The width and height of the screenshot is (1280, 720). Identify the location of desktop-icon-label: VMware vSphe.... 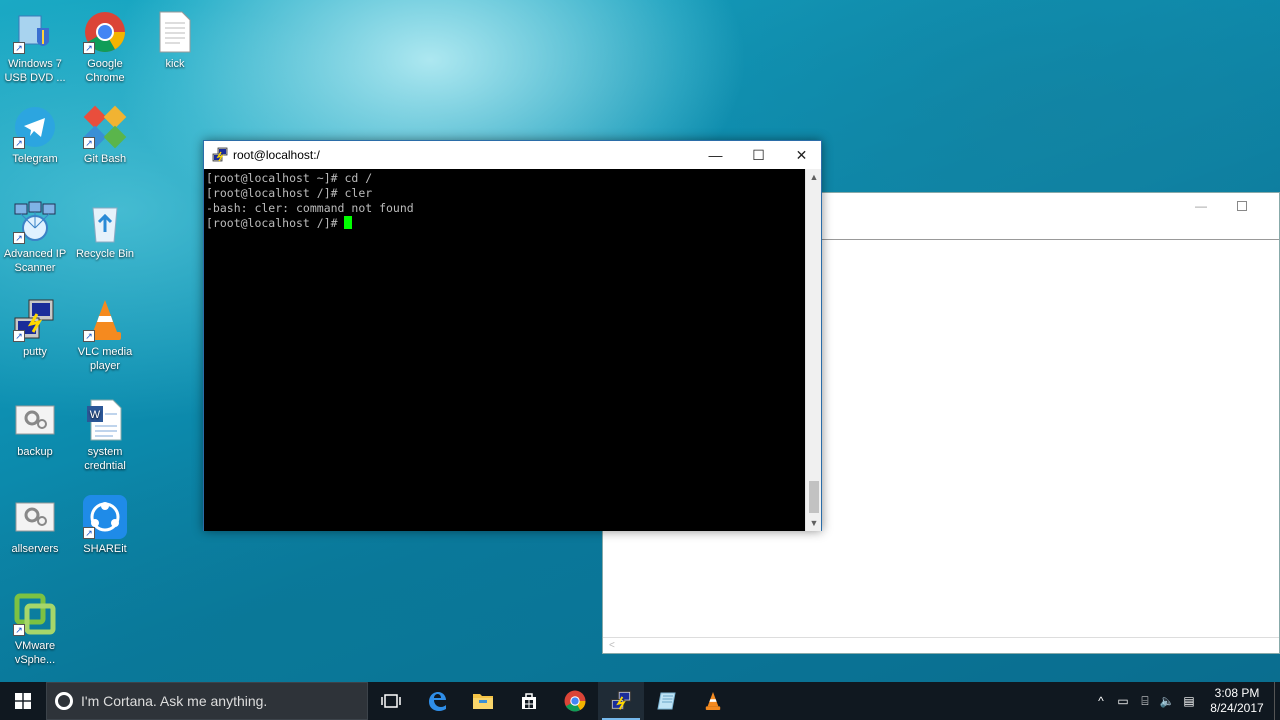
(35, 653).